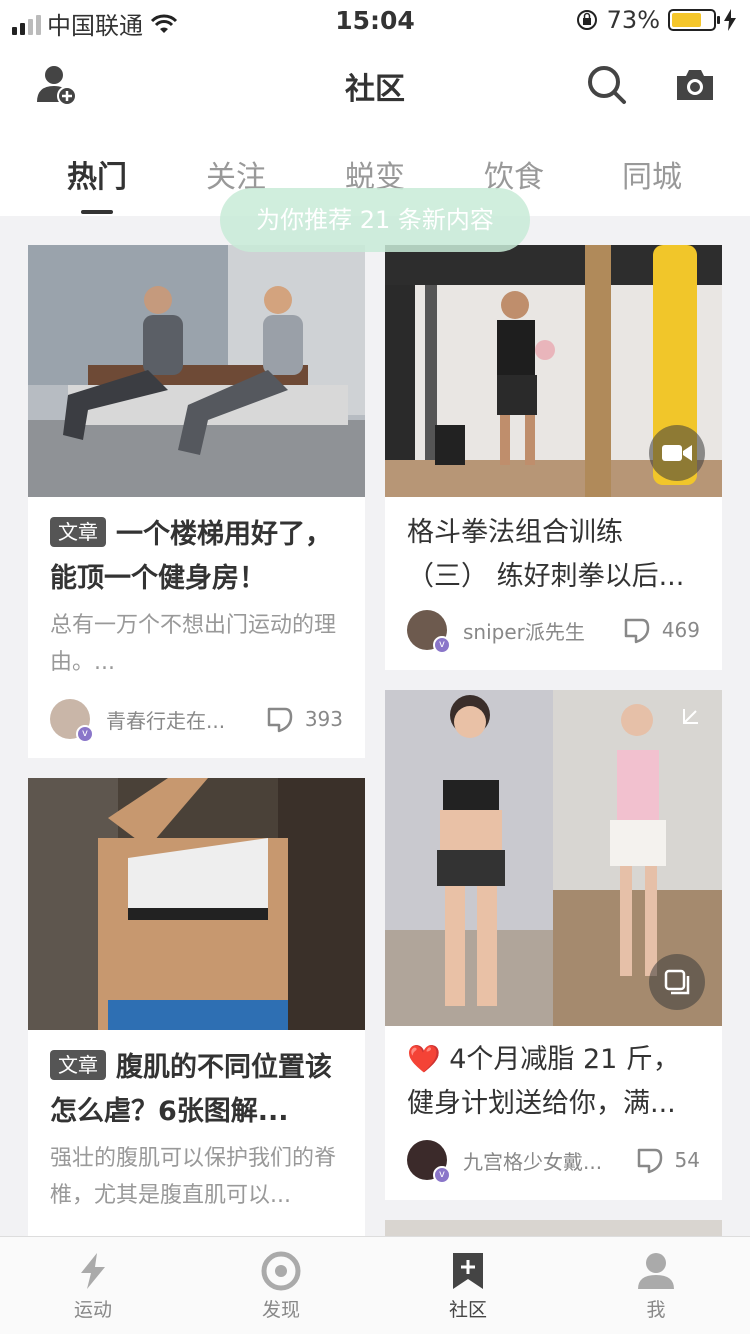  I want to click on charging-icon, so click(730, 20).